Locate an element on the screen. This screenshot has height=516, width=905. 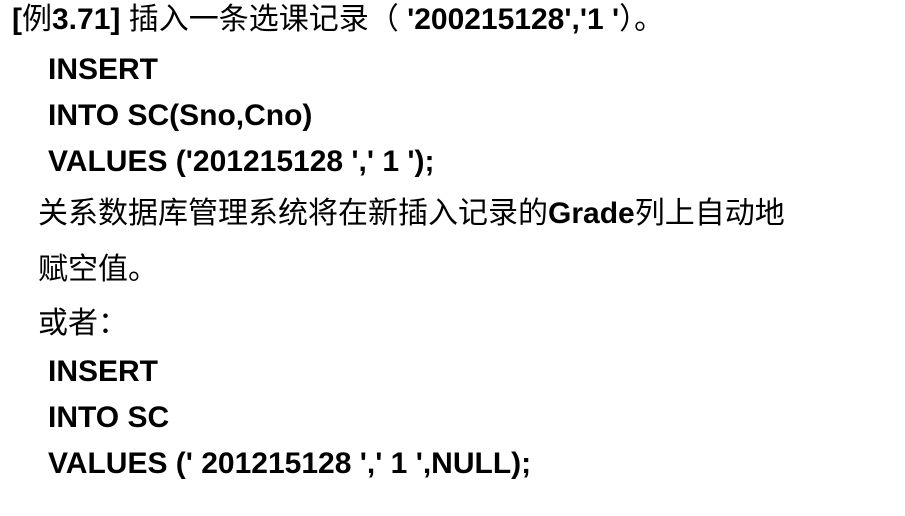
example-closing: ）。 is located at coordinates (642, 19).